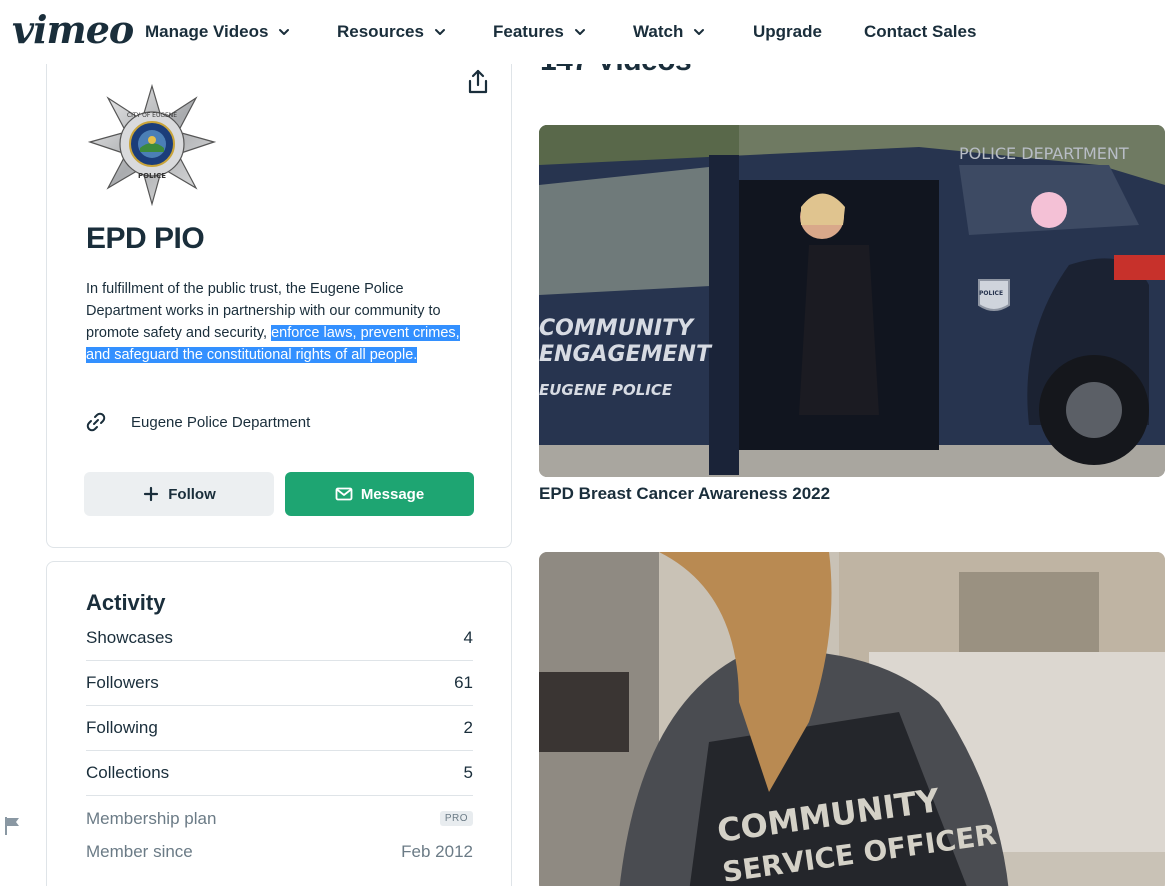 This screenshot has width=1165, height=886. Describe the element at coordinates (279, 773) in the screenshot. I see `activity-row-collections: Collections 5` at that location.